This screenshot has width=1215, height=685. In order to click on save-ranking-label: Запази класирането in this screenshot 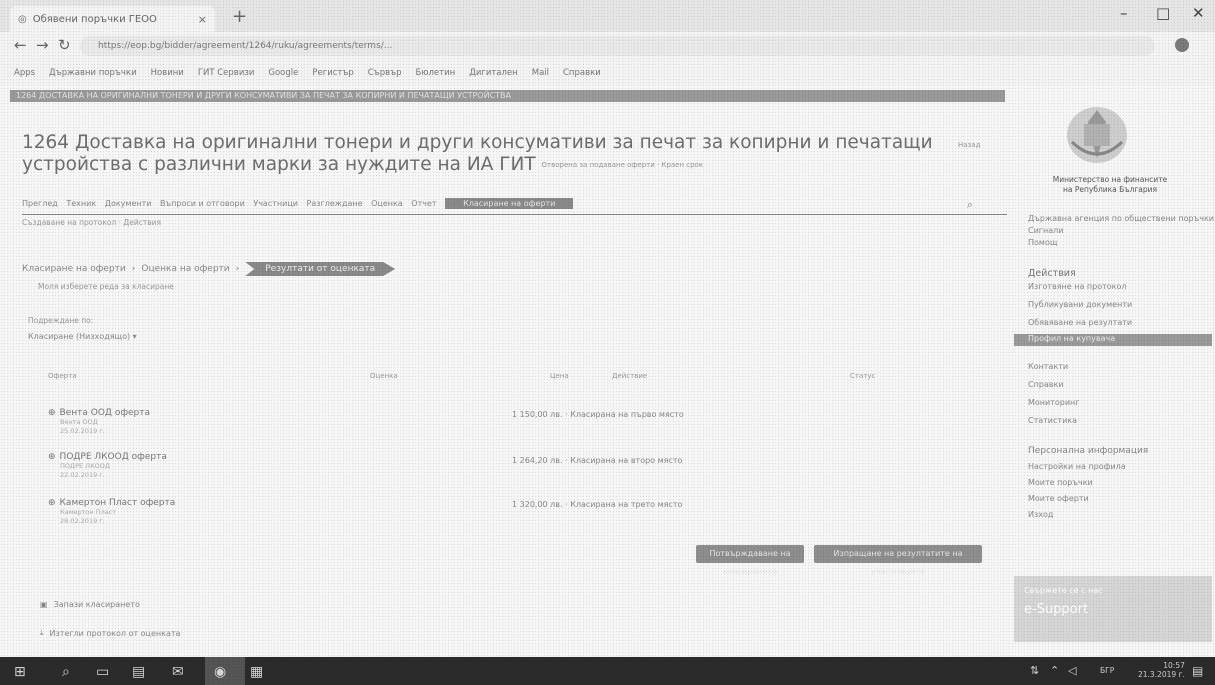, I will do `click(97, 604)`.